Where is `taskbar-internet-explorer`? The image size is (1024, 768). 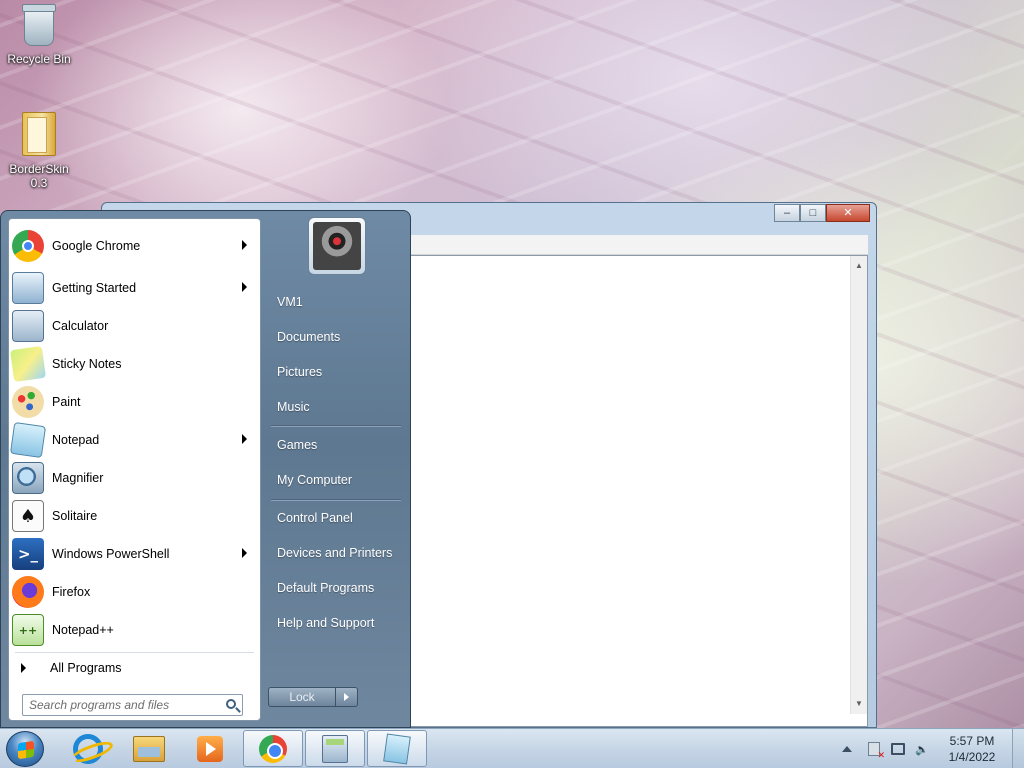
taskbar-internet-explorer is located at coordinates (88, 748).